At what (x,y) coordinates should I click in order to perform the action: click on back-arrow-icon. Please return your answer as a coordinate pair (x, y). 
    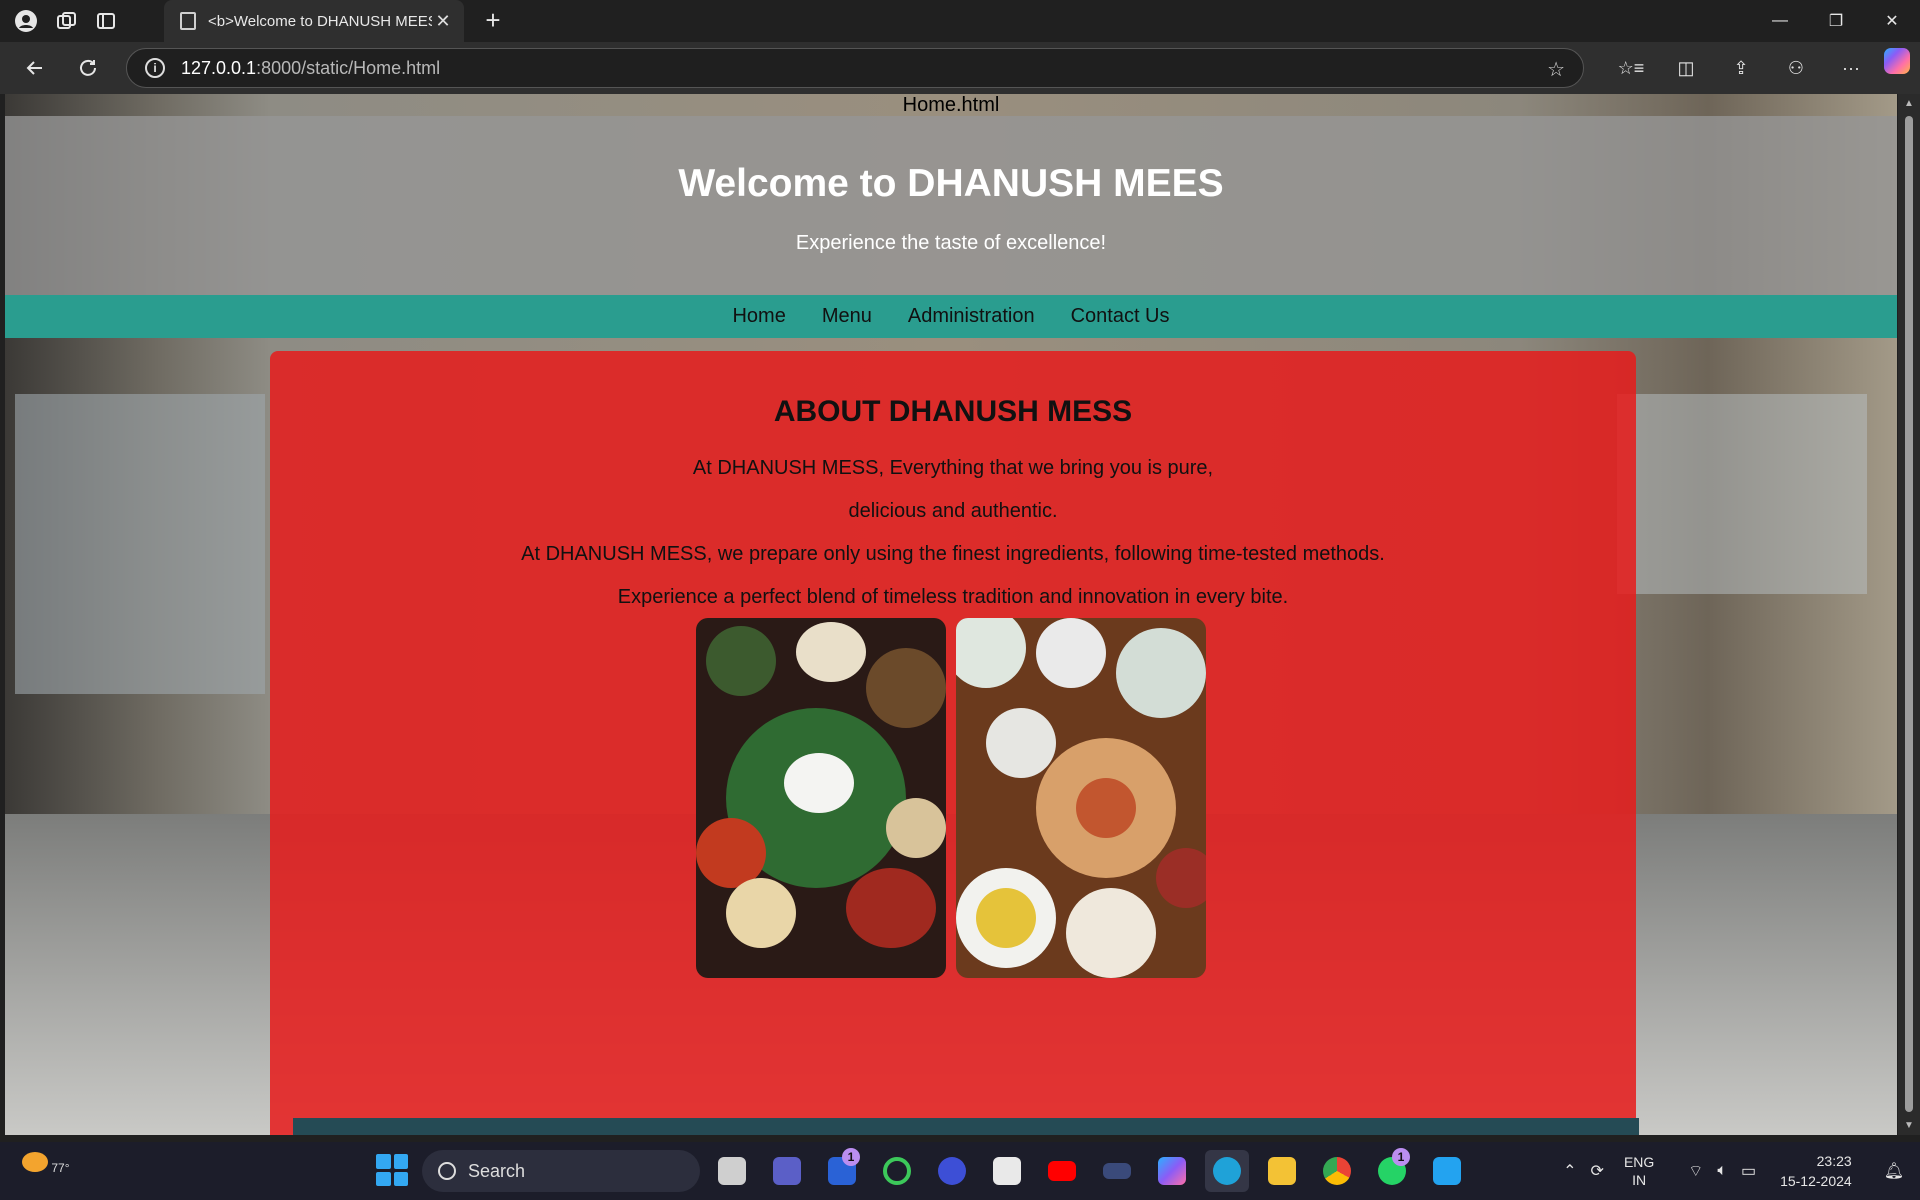
    Looking at the image, I should click on (34, 68).